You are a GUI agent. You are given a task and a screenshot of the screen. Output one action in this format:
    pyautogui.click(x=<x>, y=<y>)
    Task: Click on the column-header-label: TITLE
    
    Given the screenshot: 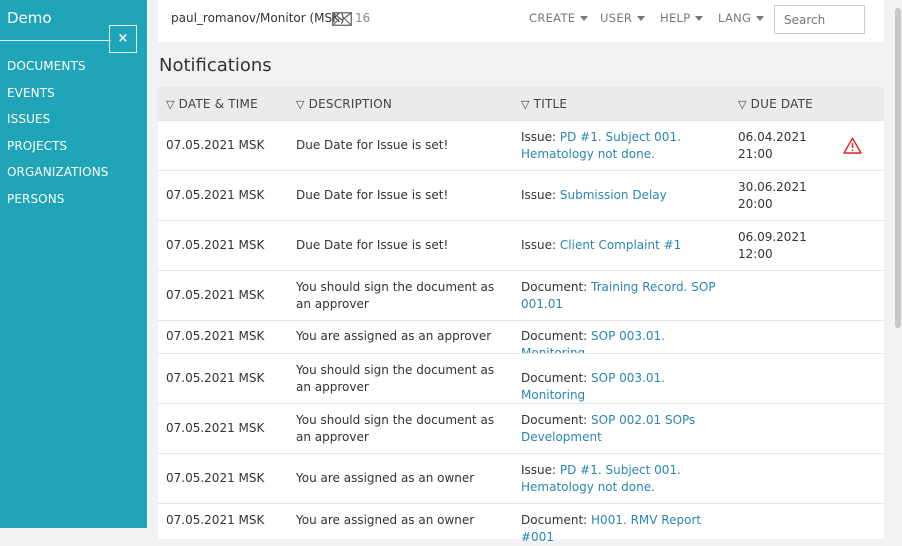 What is the action you would take?
    pyautogui.click(x=550, y=104)
    